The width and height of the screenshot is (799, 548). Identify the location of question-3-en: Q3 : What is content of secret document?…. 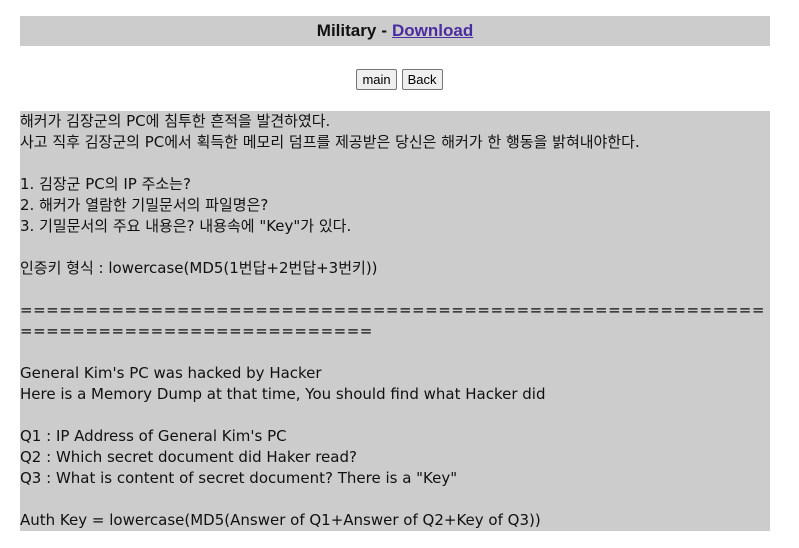
(239, 478).